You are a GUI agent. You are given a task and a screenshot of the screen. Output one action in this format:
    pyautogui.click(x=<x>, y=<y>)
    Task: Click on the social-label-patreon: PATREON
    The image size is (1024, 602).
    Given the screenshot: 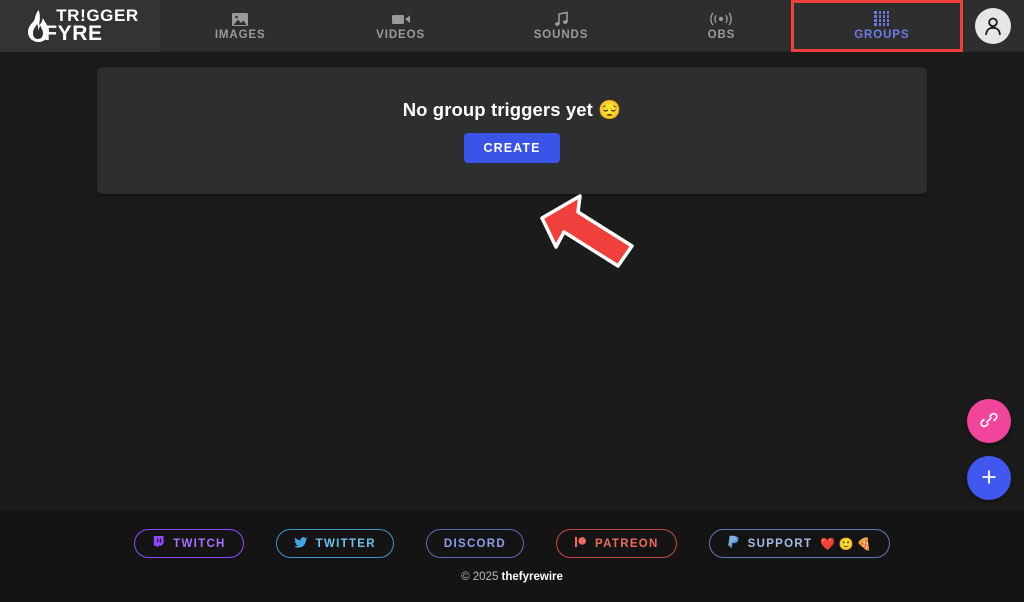 What is the action you would take?
    pyautogui.click(x=627, y=543)
    